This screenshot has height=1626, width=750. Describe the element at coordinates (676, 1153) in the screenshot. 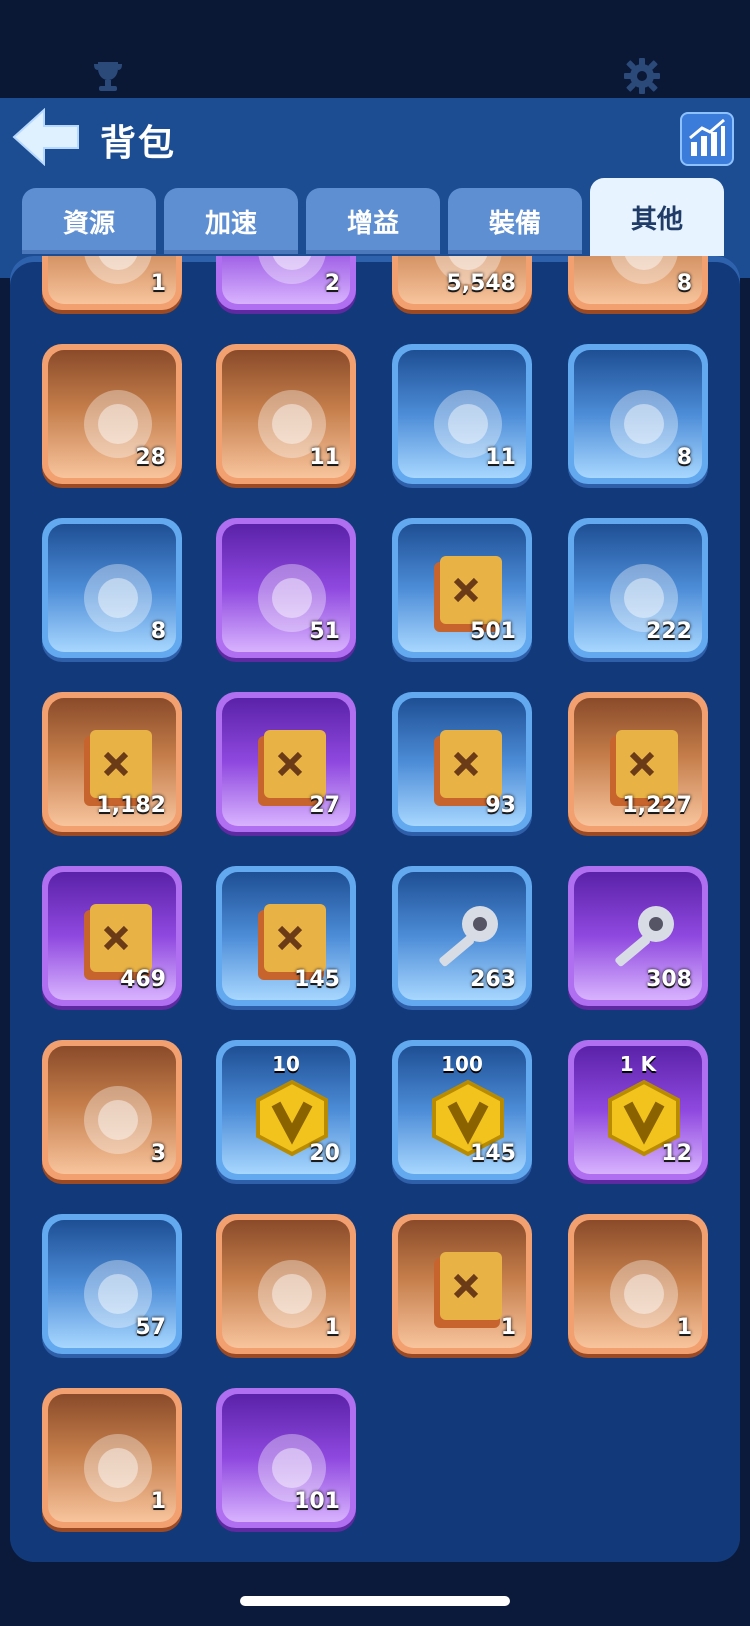

I see `item-count: 12` at that location.